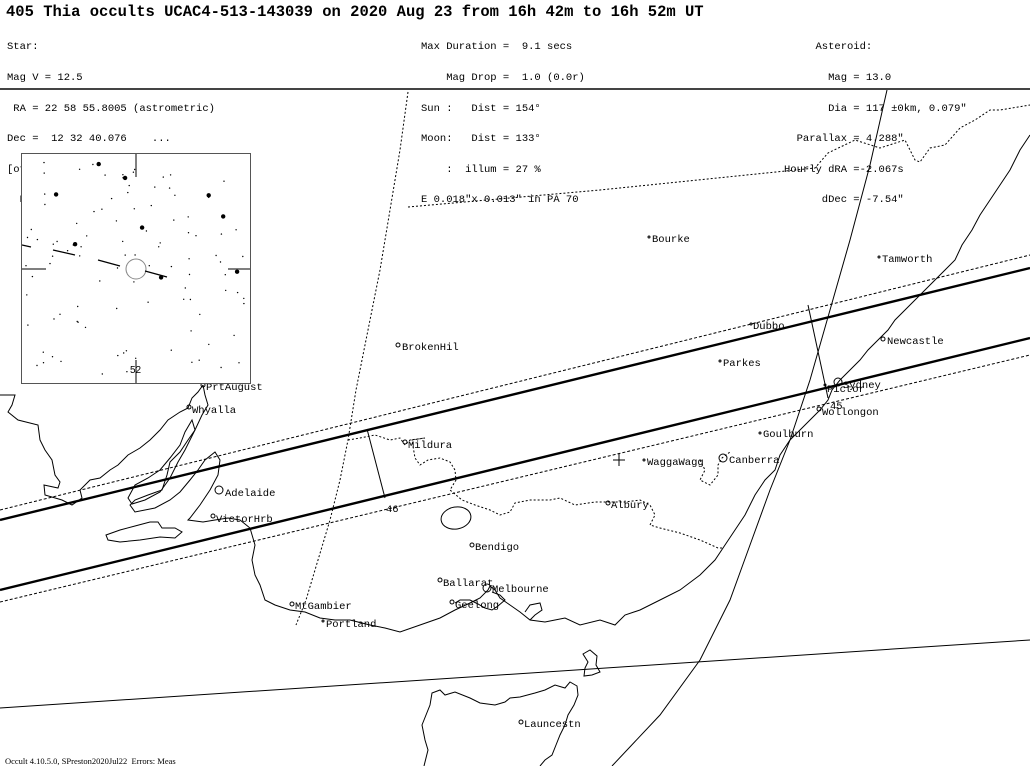 The width and height of the screenshot is (1030, 766). What do you see at coordinates (915, 342) in the screenshot?
I see `place-label-newcastle: Newcastle` at bounding box center [915, 342].